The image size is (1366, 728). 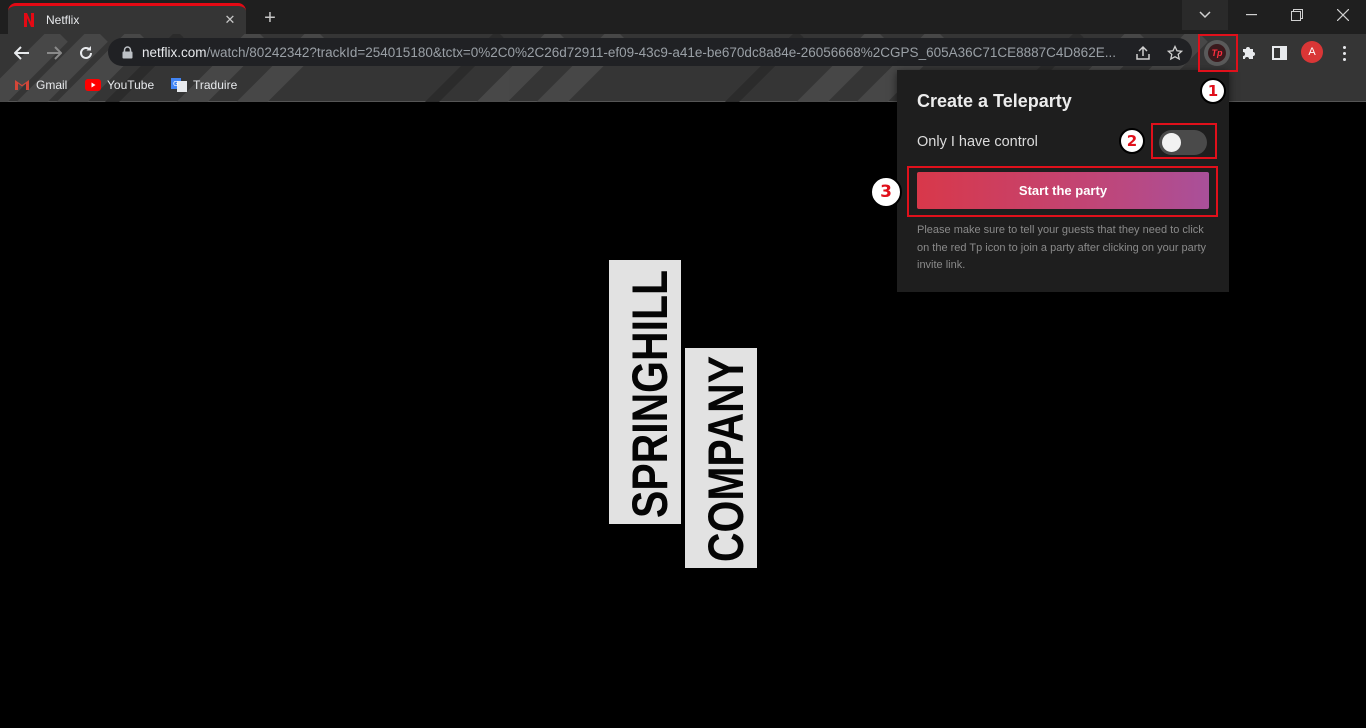 I want to click on translate-icon: G, so click(x=179, y=85).